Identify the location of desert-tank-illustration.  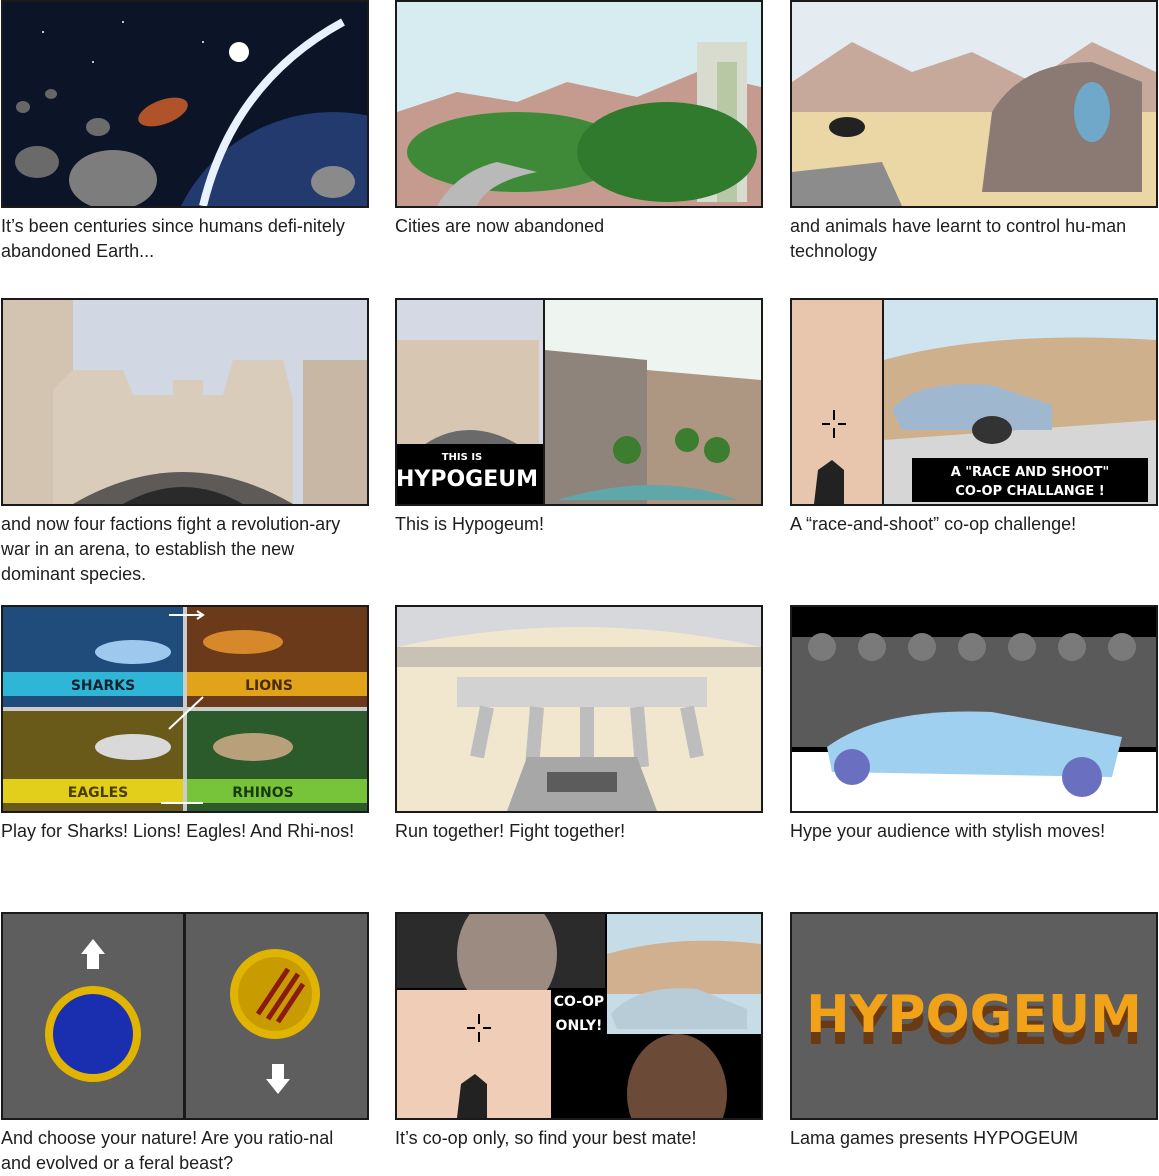
(974, 104).